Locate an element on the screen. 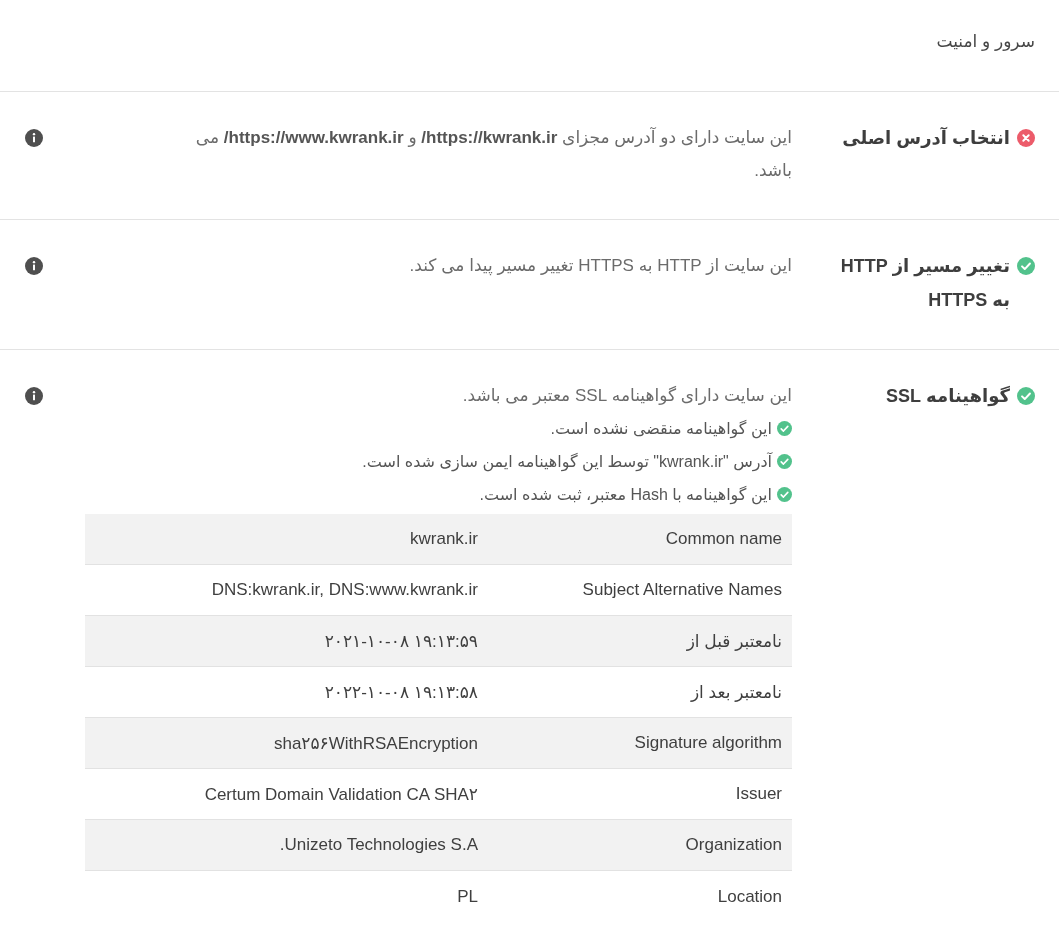 The width and height of the screenshot is (1059, 930). detail-text: این گواهینامه منقضی نشده است. is located at coordinates (661, 430).